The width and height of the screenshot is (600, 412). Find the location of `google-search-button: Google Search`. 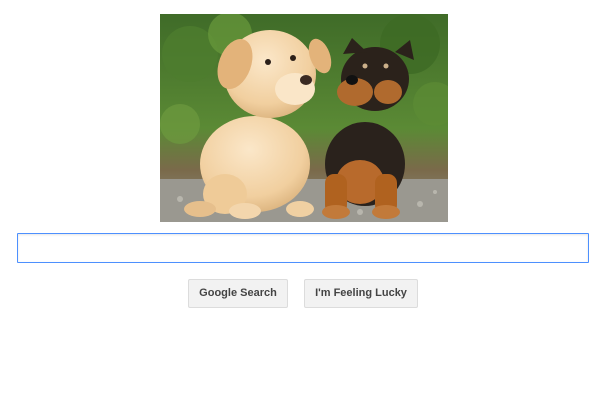

google-search-button: Google Search is located at coordinates (238, 293).